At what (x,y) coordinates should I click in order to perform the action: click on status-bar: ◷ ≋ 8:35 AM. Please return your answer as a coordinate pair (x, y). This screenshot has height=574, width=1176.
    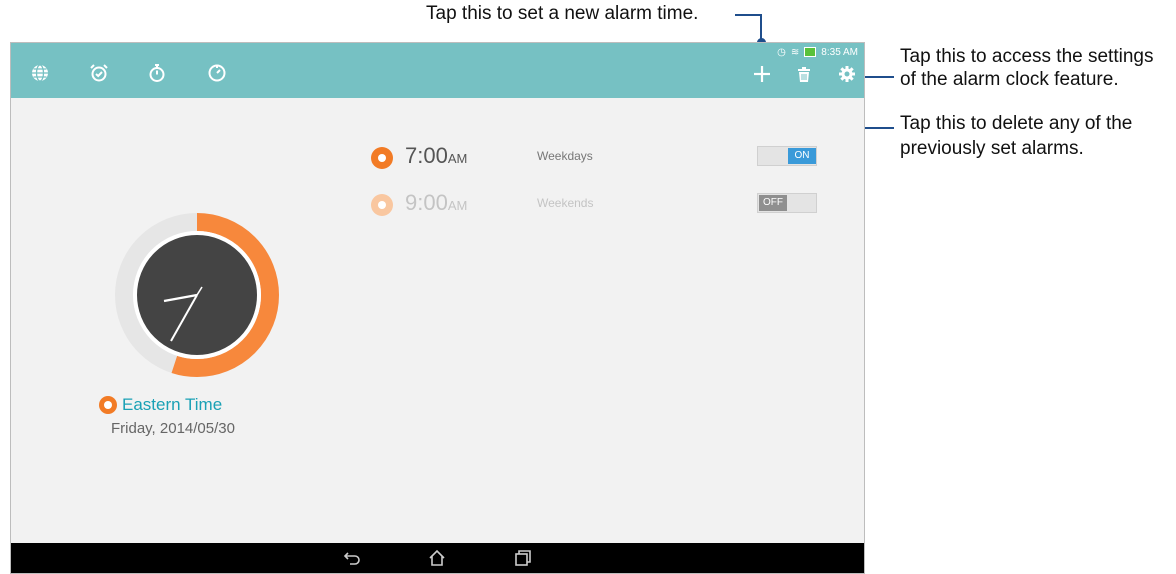
    Looking at the image, I should click on (817, 52).